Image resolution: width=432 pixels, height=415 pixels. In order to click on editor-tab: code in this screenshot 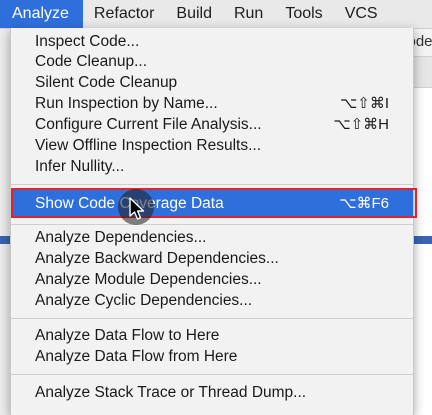, I will do `click(422, 42)`.